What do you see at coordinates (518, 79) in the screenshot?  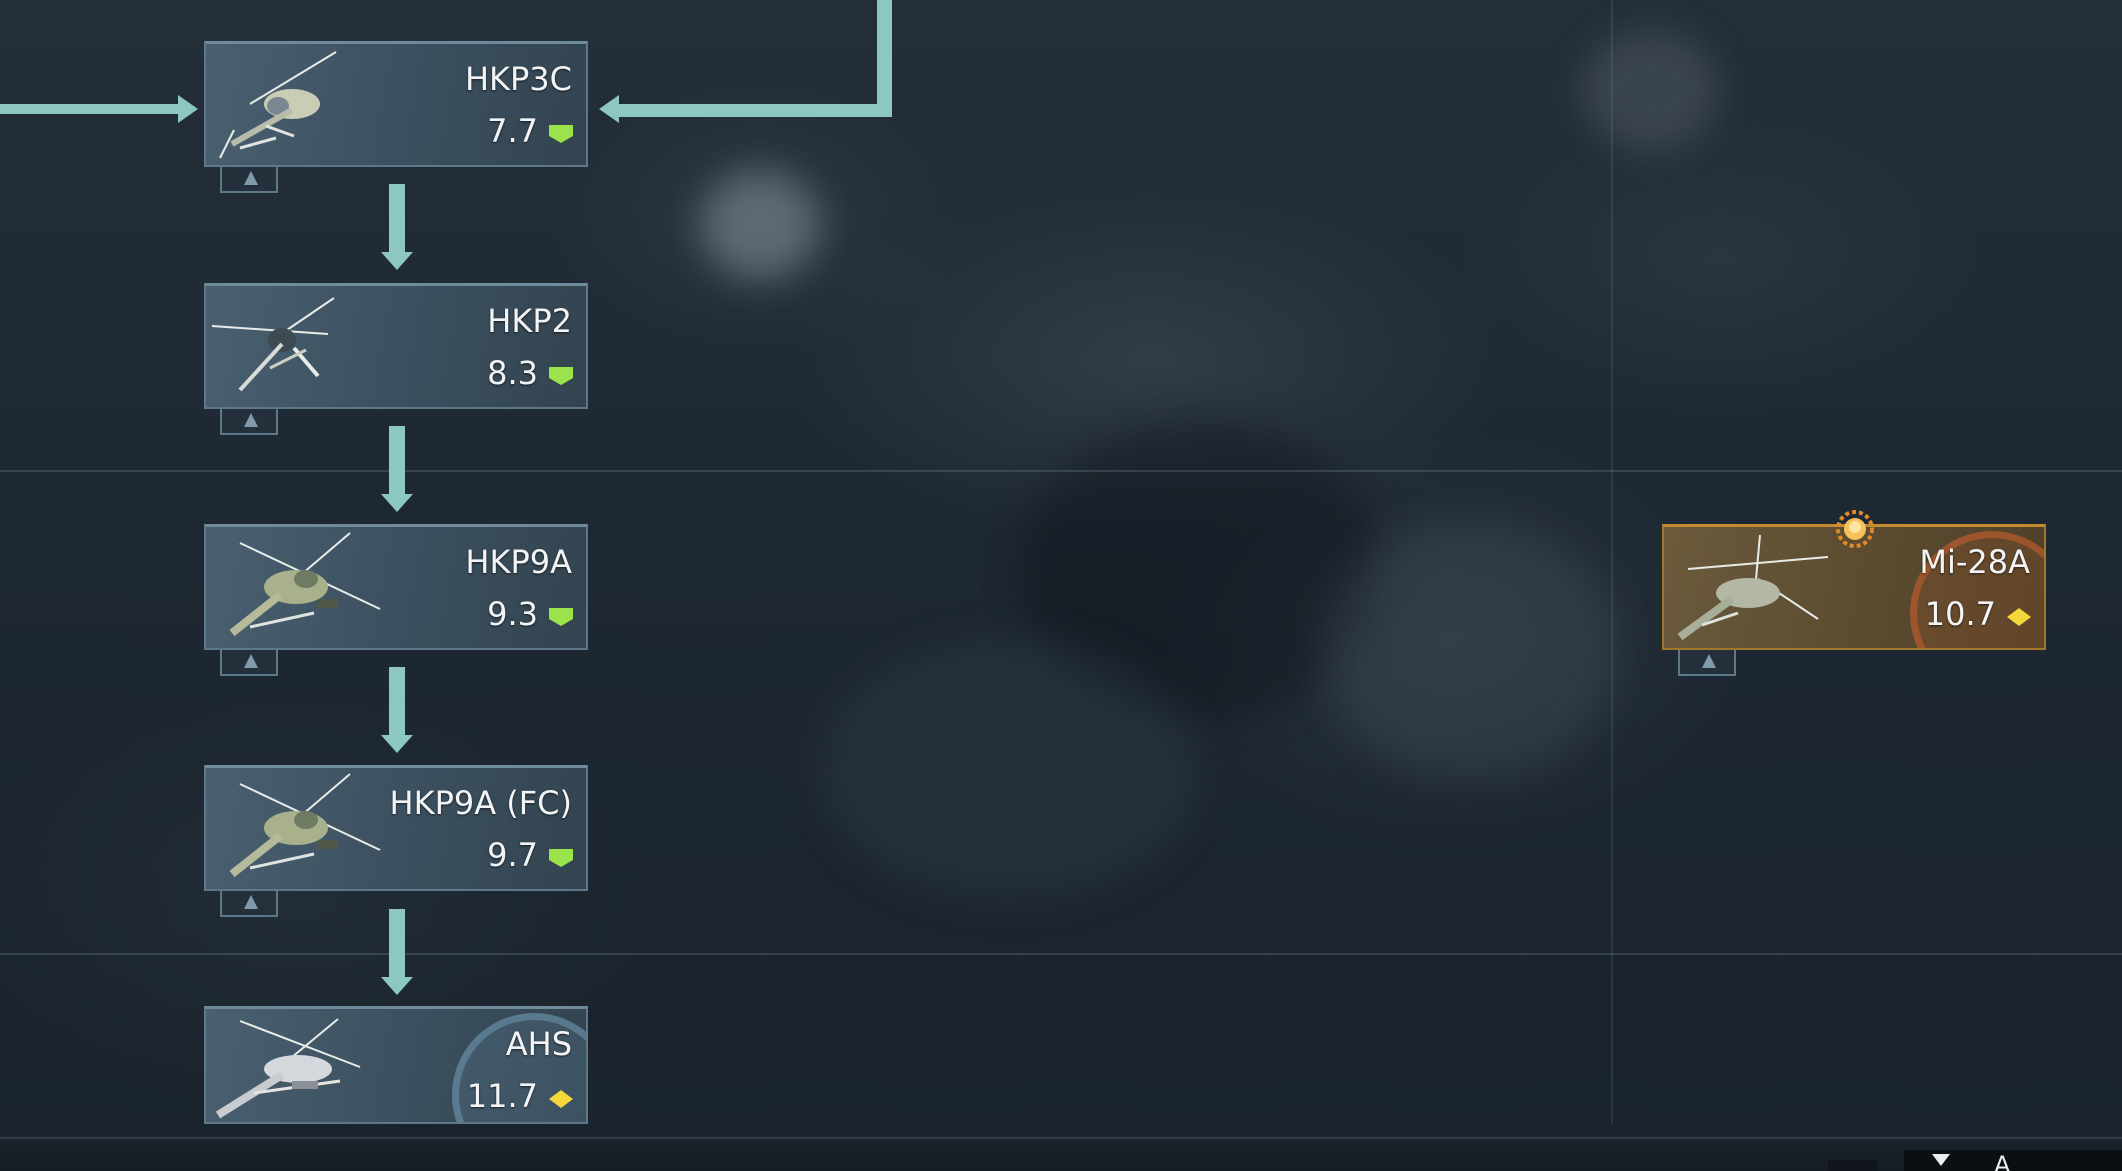 I see `vehicle-name: HKP3C` at bounding box center [518, 79].